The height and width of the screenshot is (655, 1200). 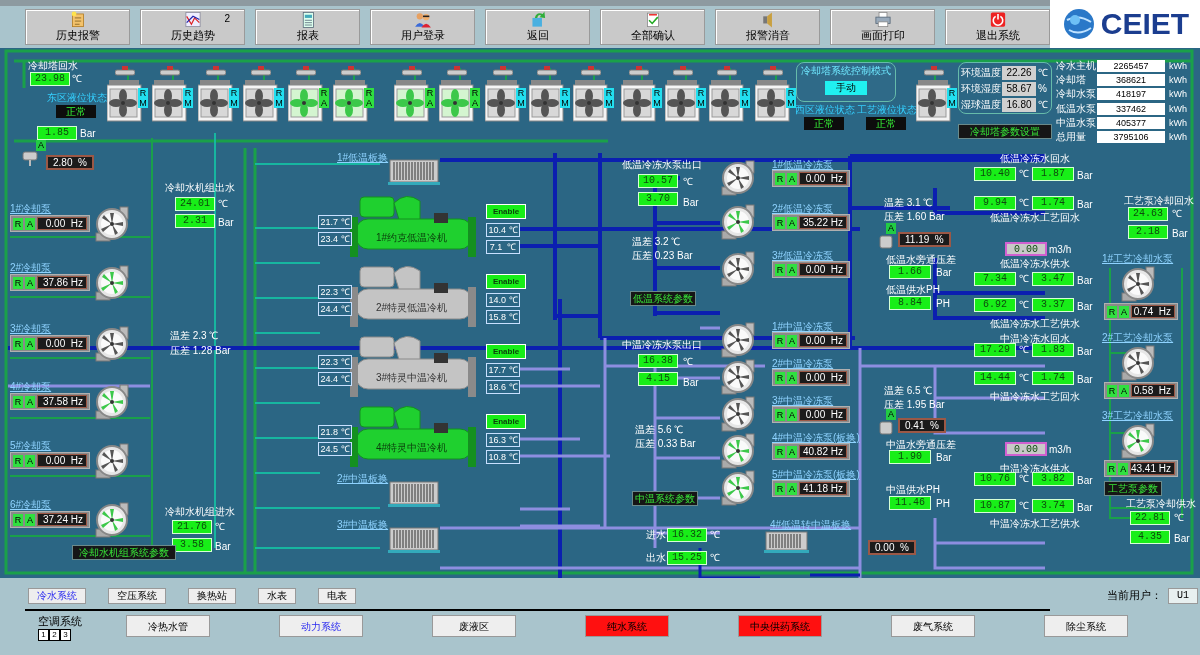 I want to click on pump-link: 3#低温冷冻泵, so click(x=803, y=256).